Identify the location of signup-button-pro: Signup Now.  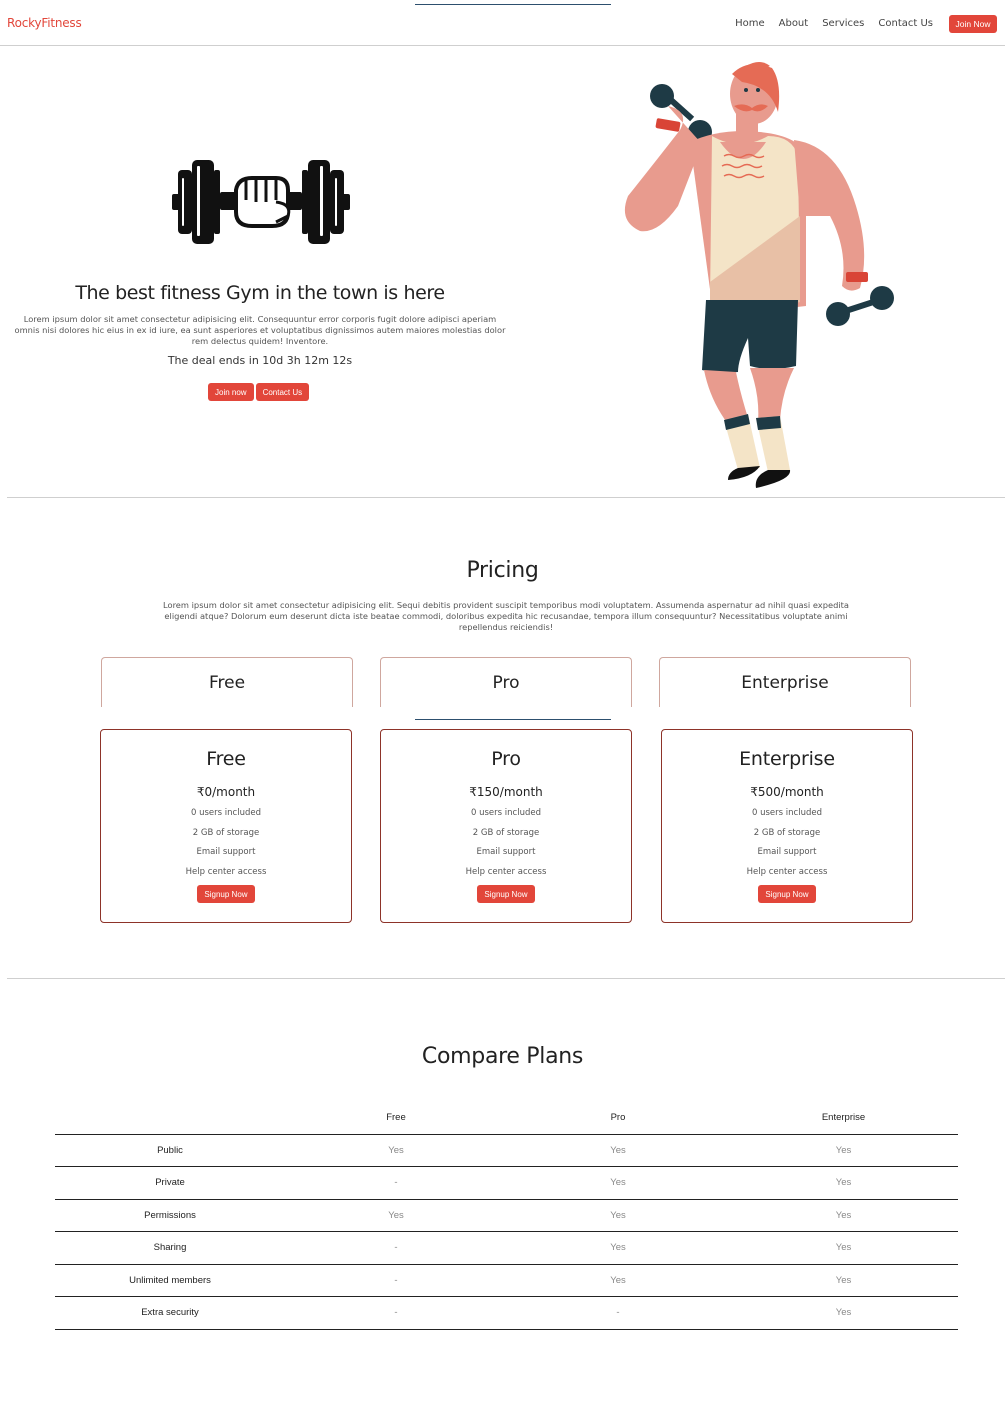
(506, 894).